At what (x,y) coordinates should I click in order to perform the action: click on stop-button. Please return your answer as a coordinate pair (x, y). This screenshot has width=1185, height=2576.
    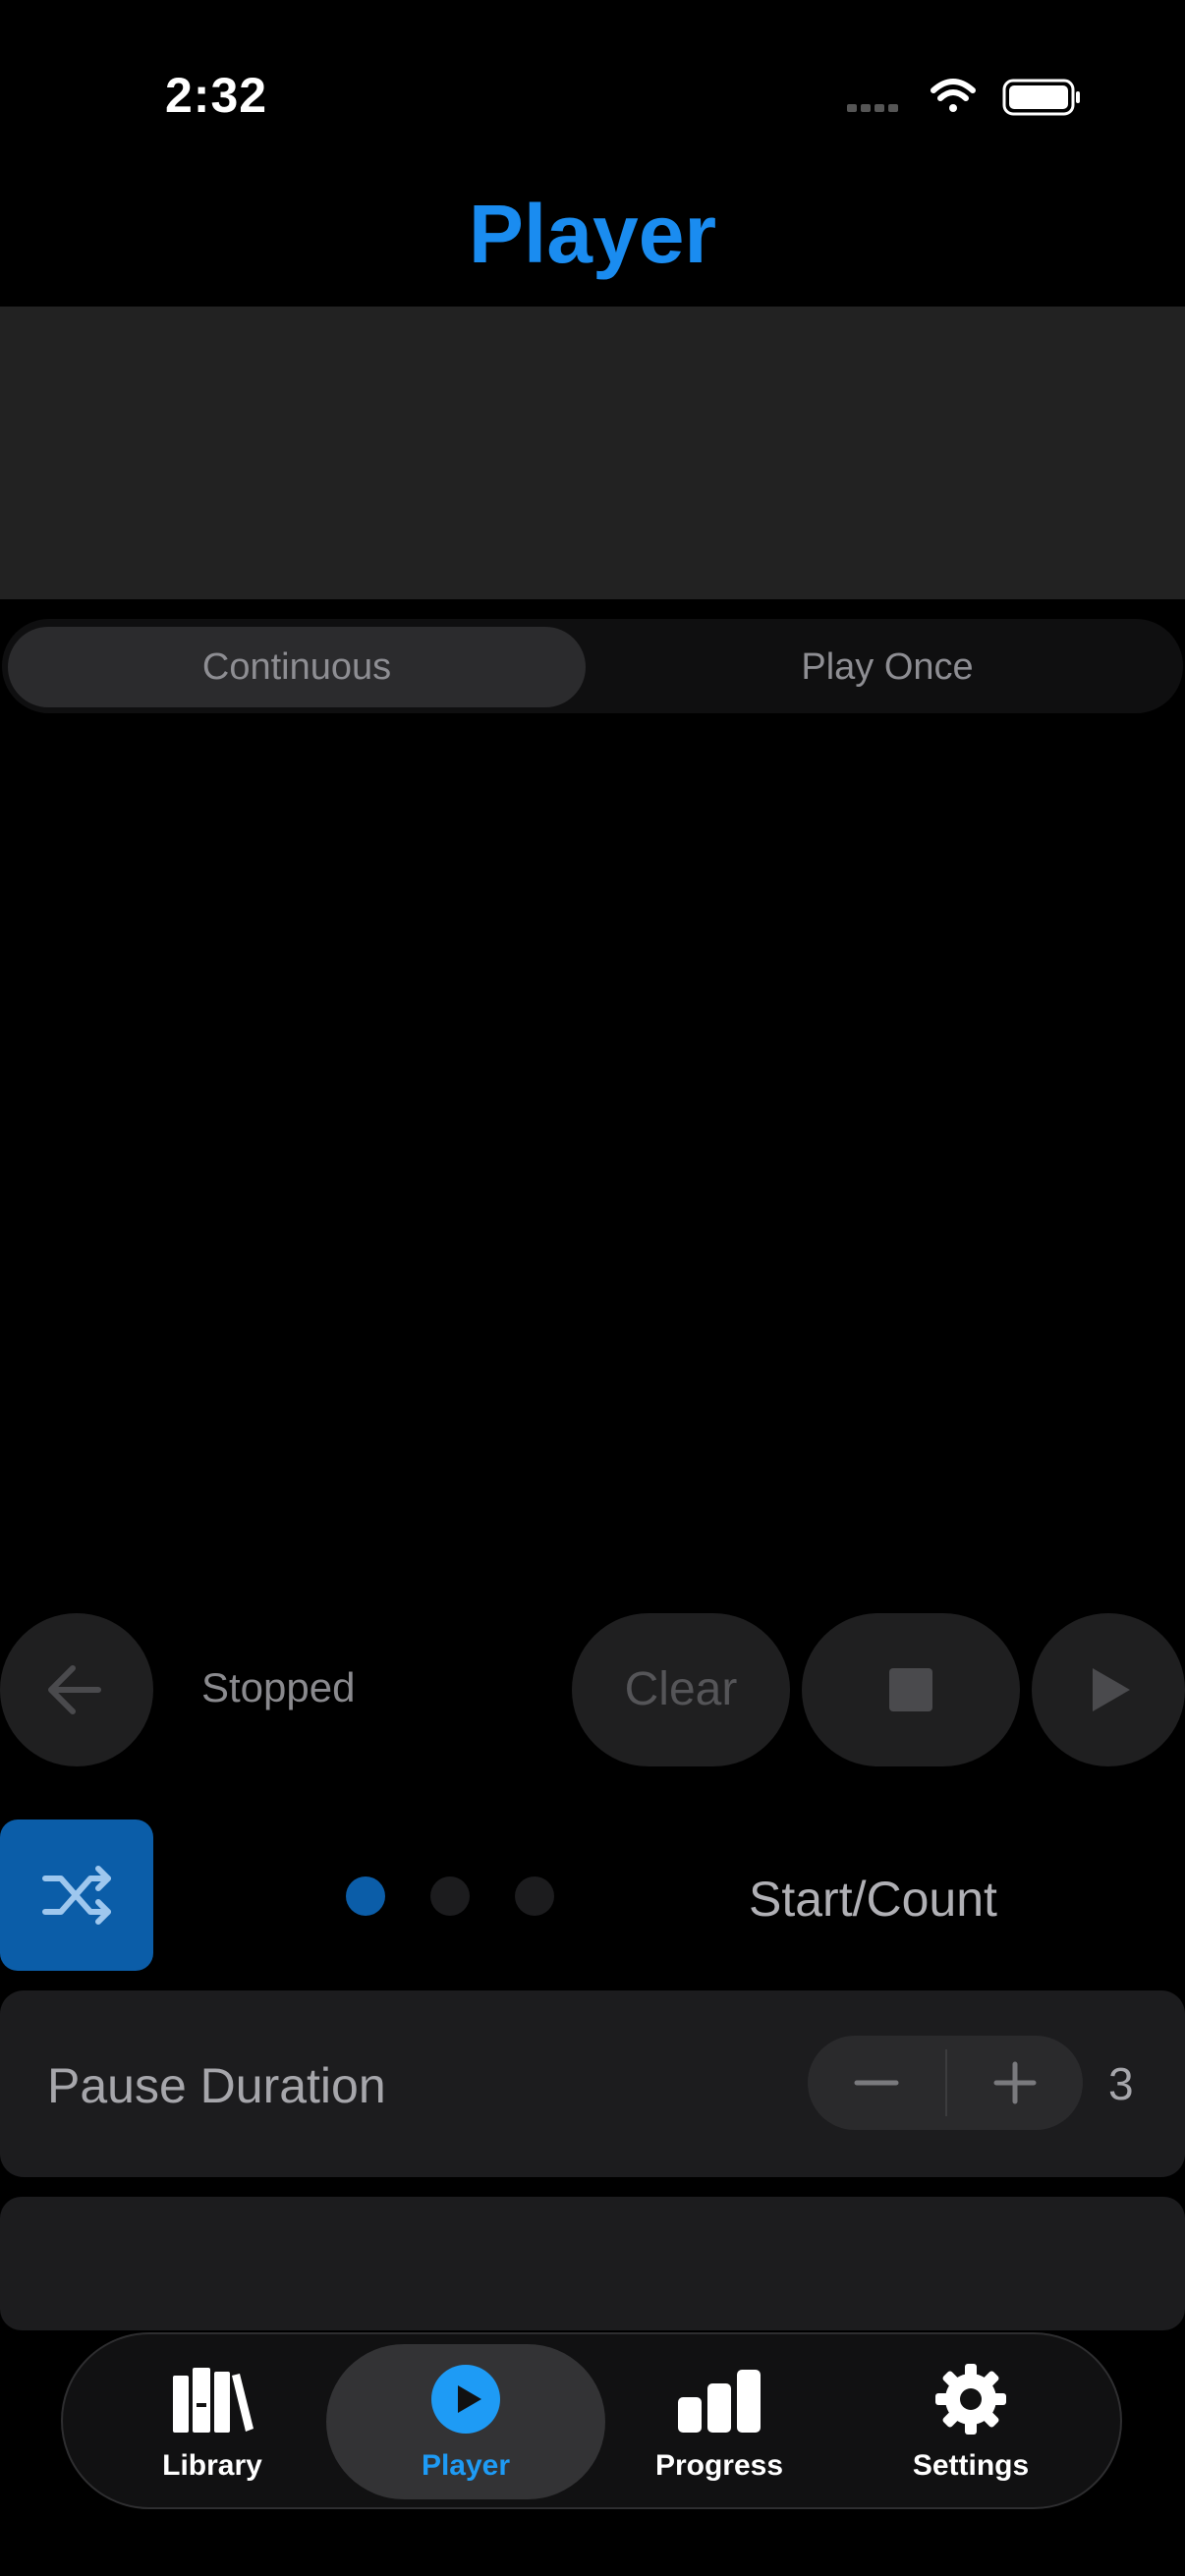
    Looking at the image, I should click on (911, 1689).